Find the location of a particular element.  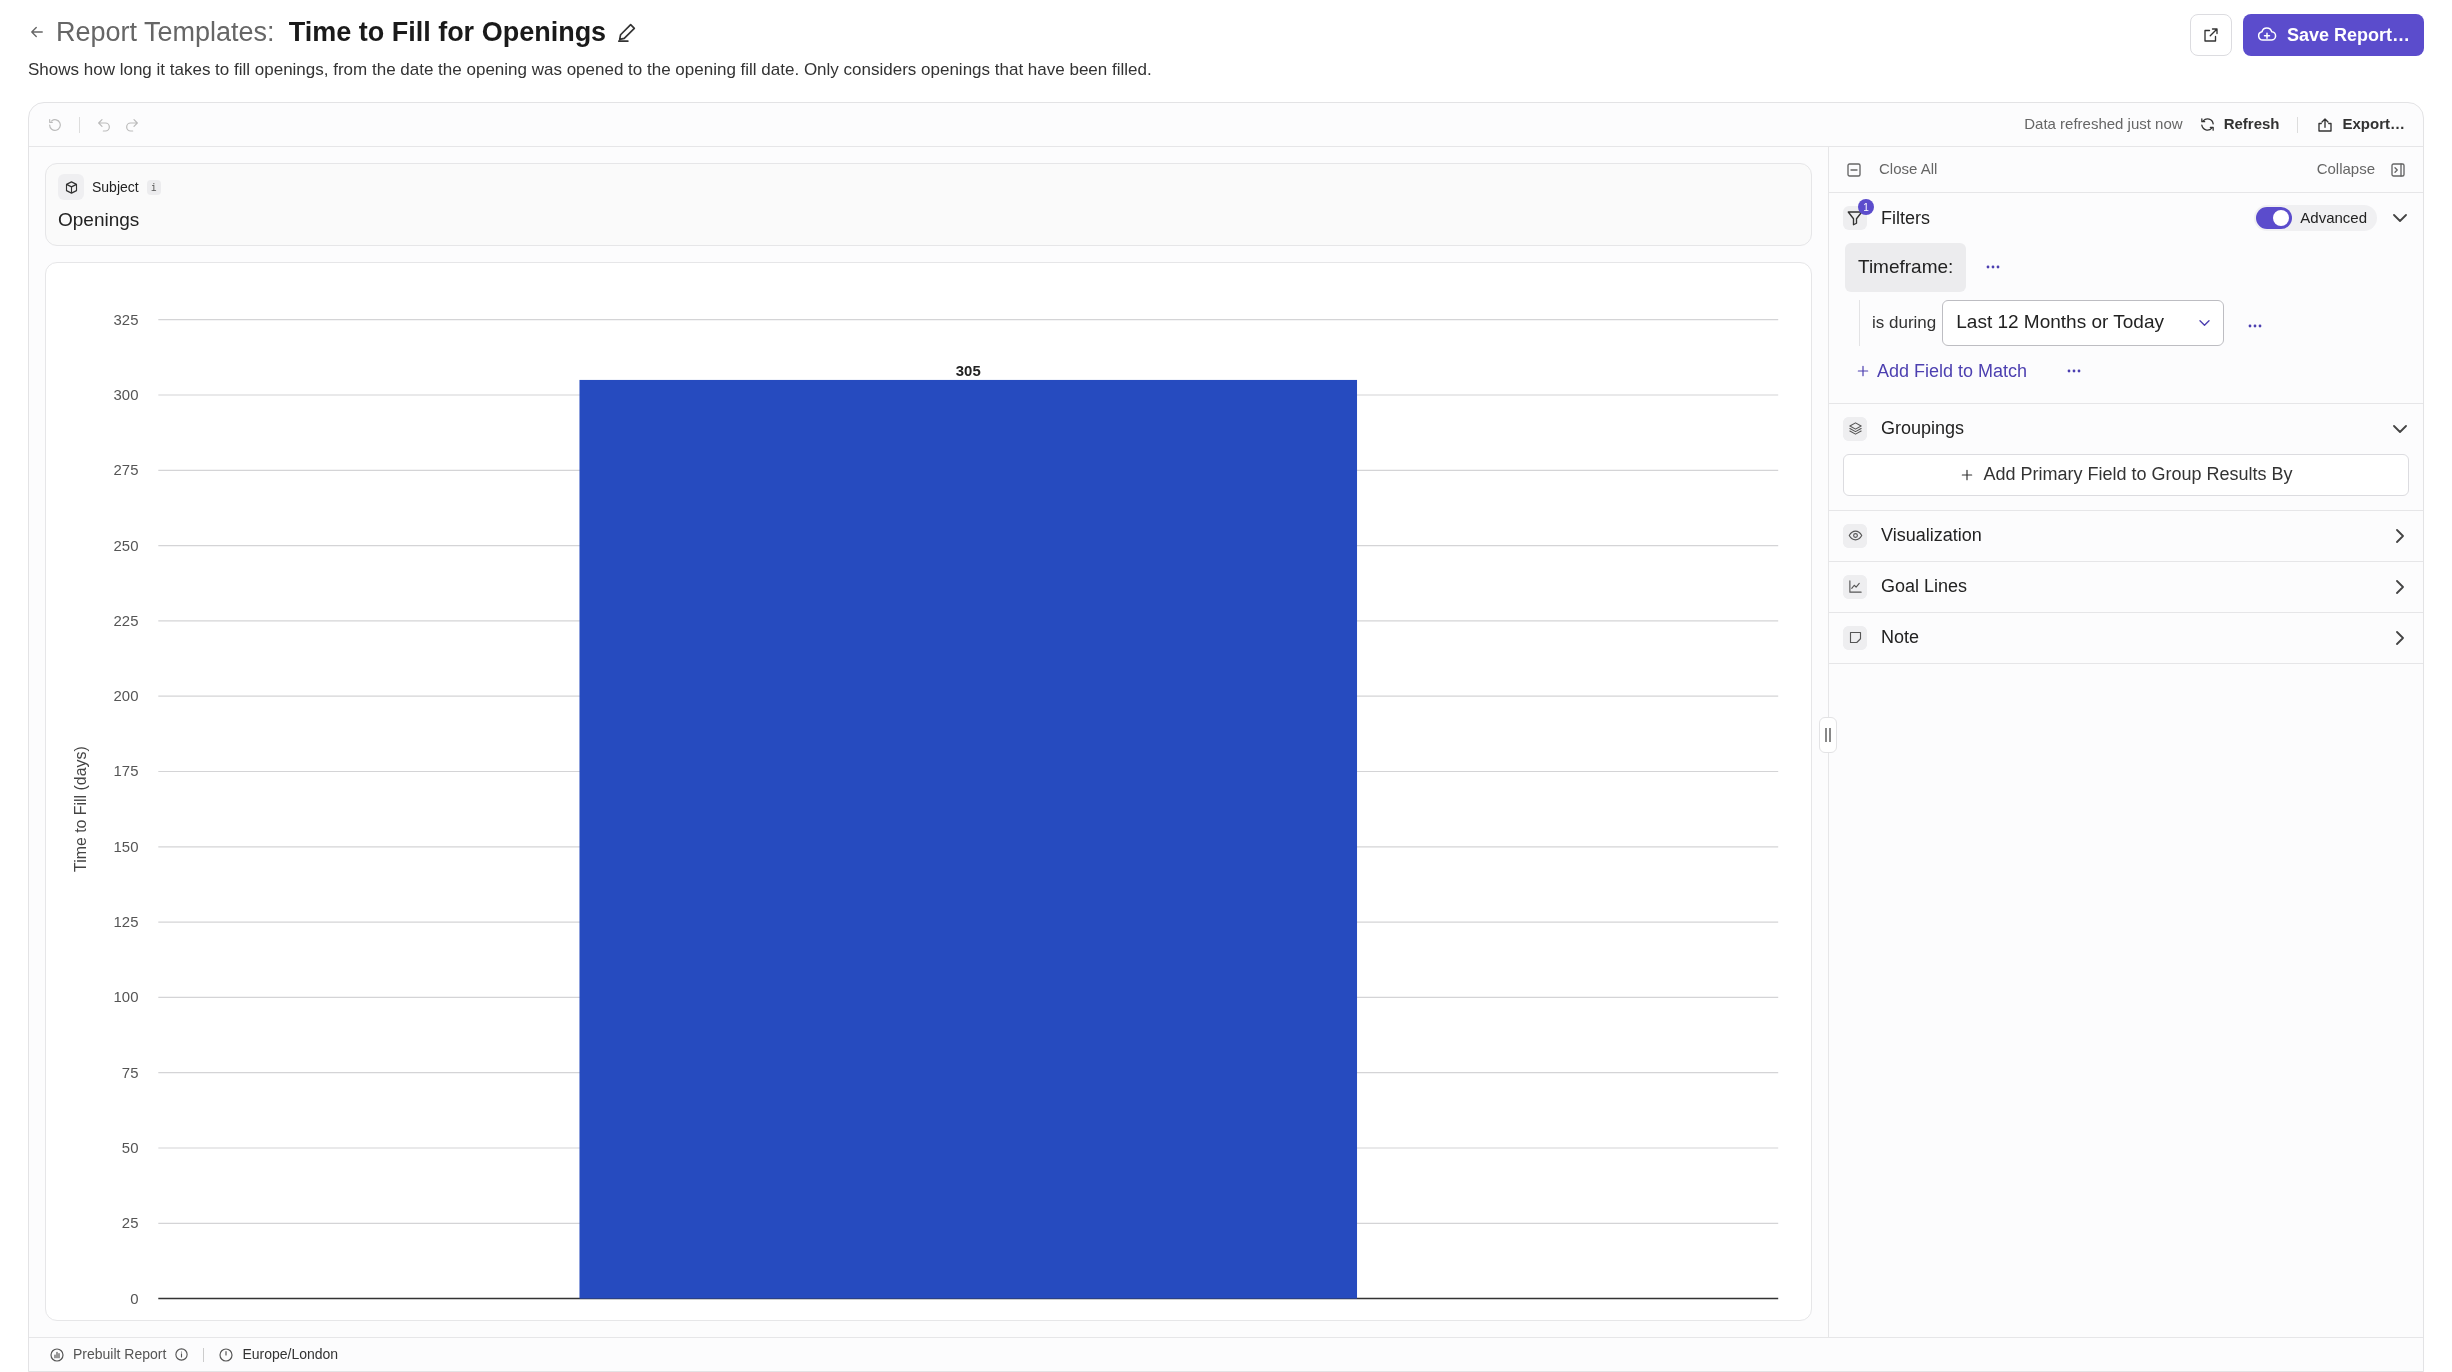

clock-icon is located at coordinates (226, 1354).